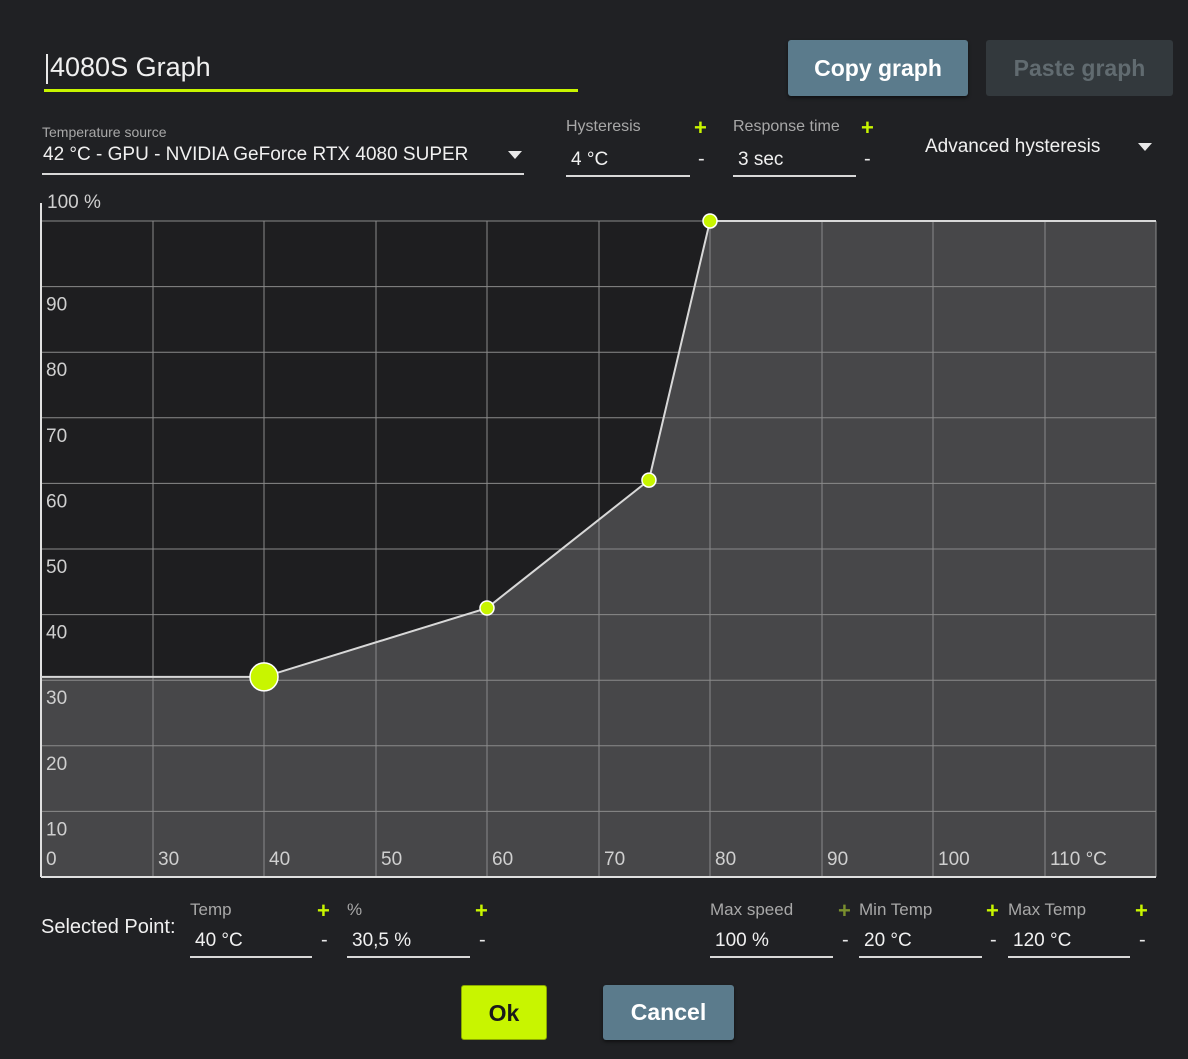  What do you see at coordinates (1047, 909) in the screenshot?
I see `max-temp-label: Max Temp` at bounding box center [1047, 909].